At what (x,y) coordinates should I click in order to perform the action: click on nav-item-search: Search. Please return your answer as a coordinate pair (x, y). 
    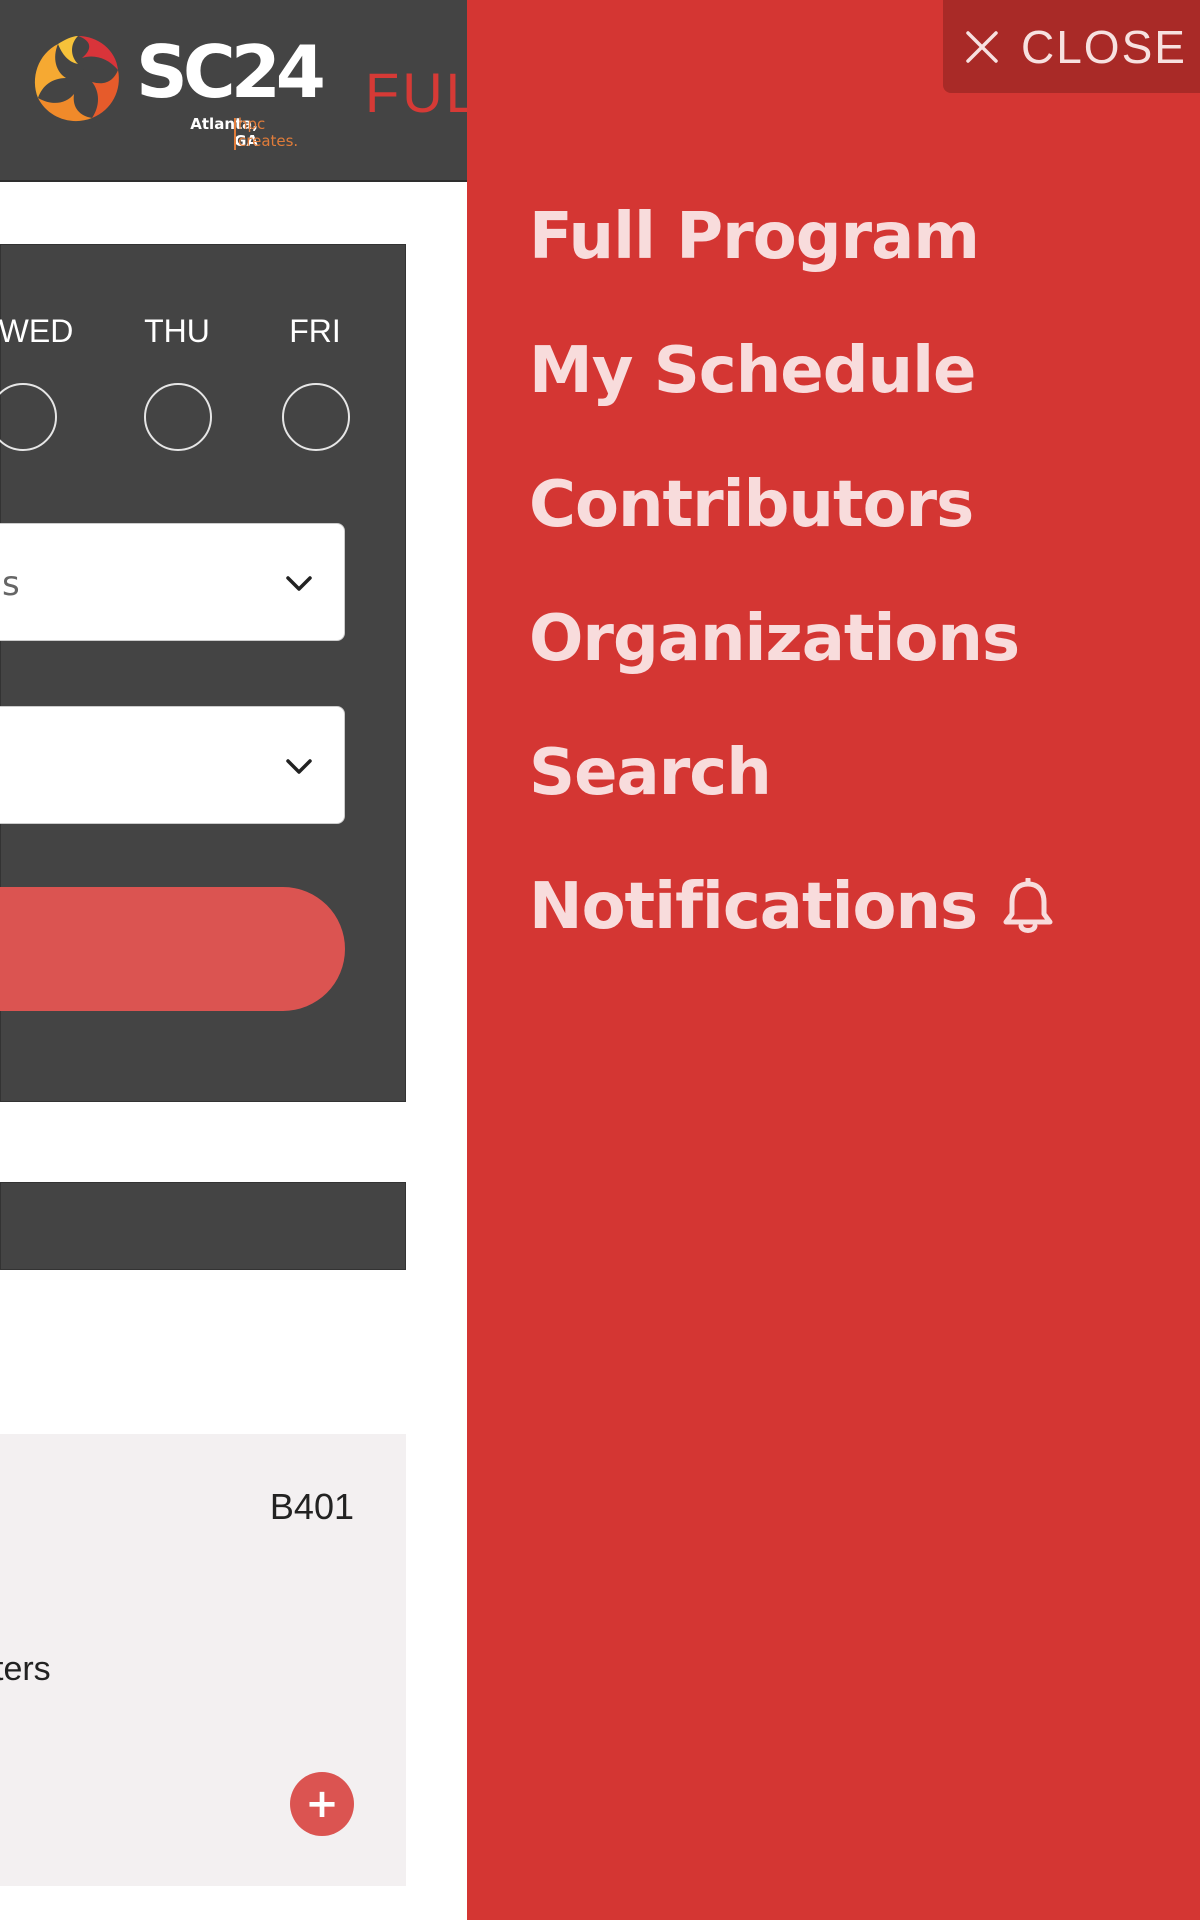
    Looking at the image, I should click on (792, 773).